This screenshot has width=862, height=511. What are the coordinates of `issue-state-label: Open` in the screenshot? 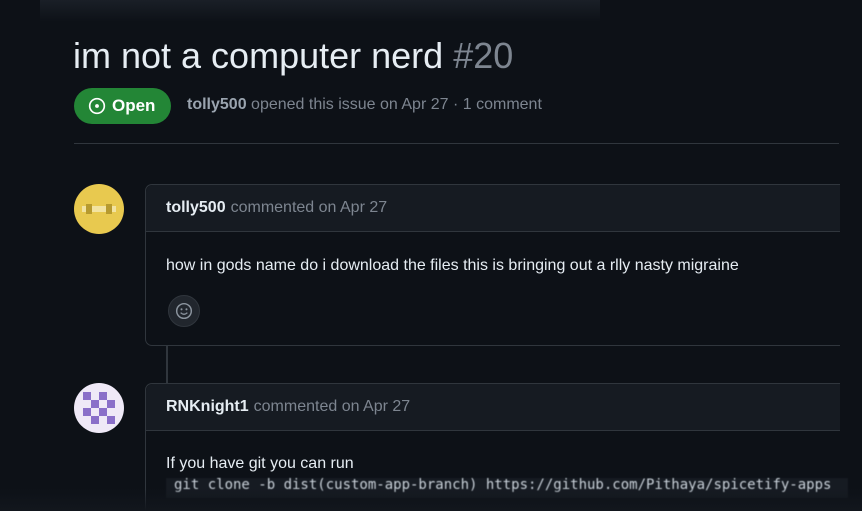 It's located at (134, 105).